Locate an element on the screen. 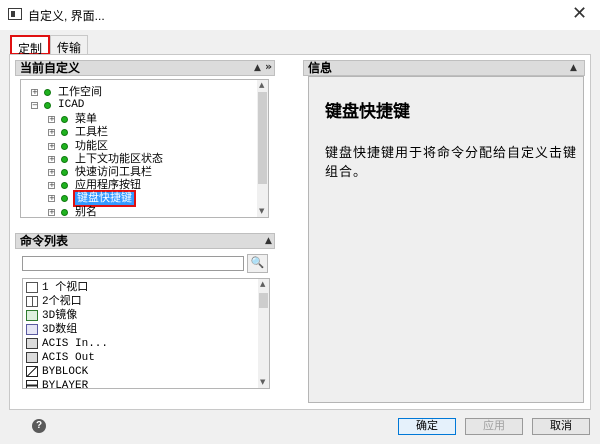  two-viewports-icon is located at coordinates (32, 301).